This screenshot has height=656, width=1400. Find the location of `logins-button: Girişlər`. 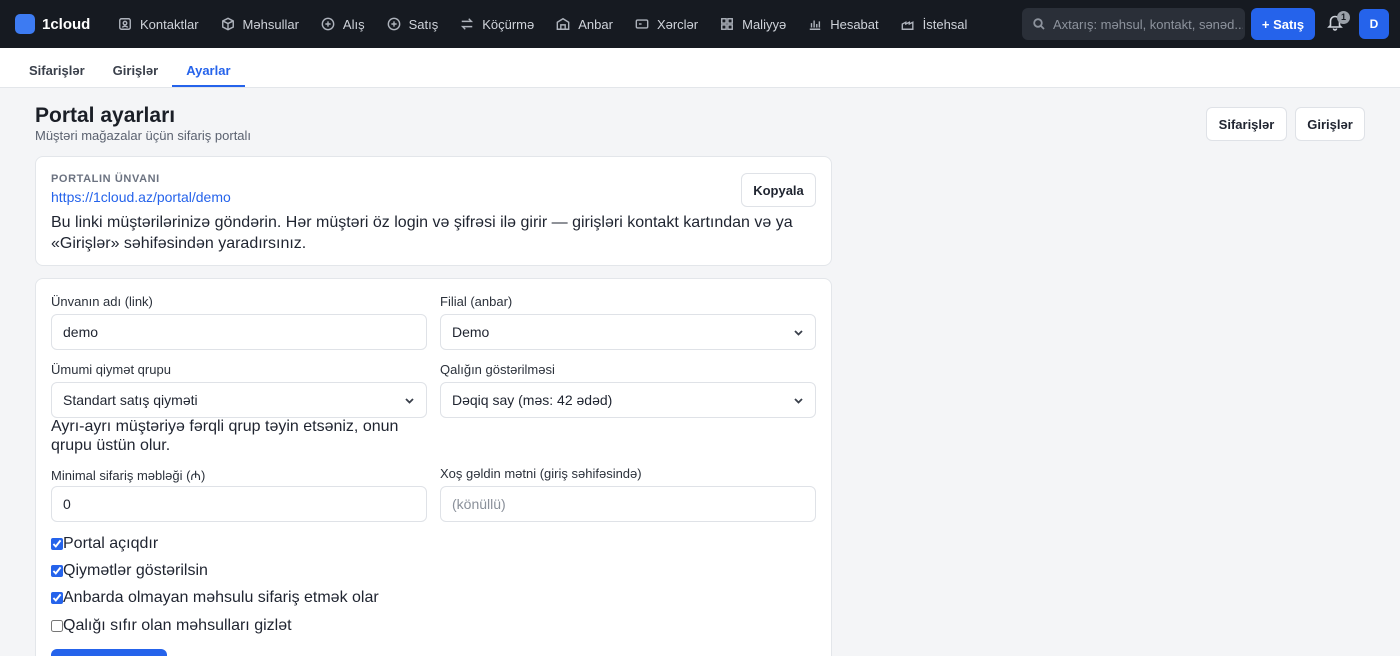

logins-button: Girişlər is located at coordinates (1330, 124).